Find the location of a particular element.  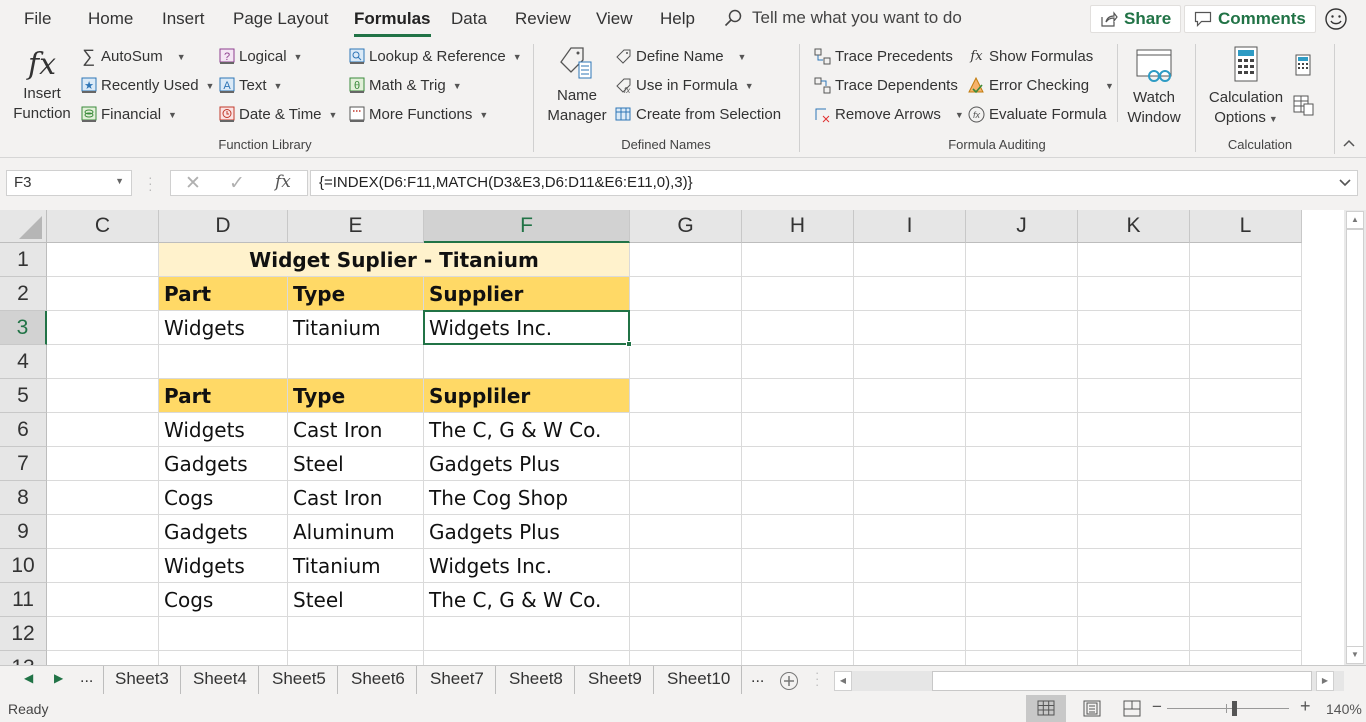

cell-C4 is located at coordinates (103, 362).